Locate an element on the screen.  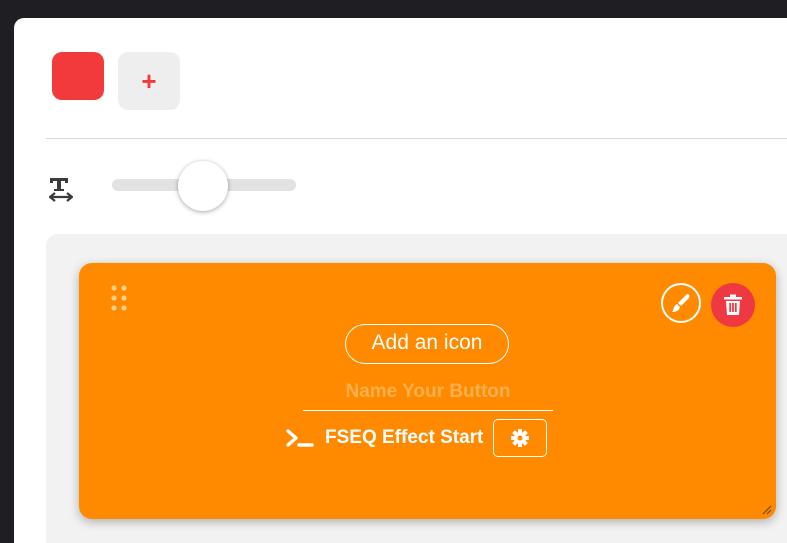
terminal-icon is located at coordinates (300, 438).